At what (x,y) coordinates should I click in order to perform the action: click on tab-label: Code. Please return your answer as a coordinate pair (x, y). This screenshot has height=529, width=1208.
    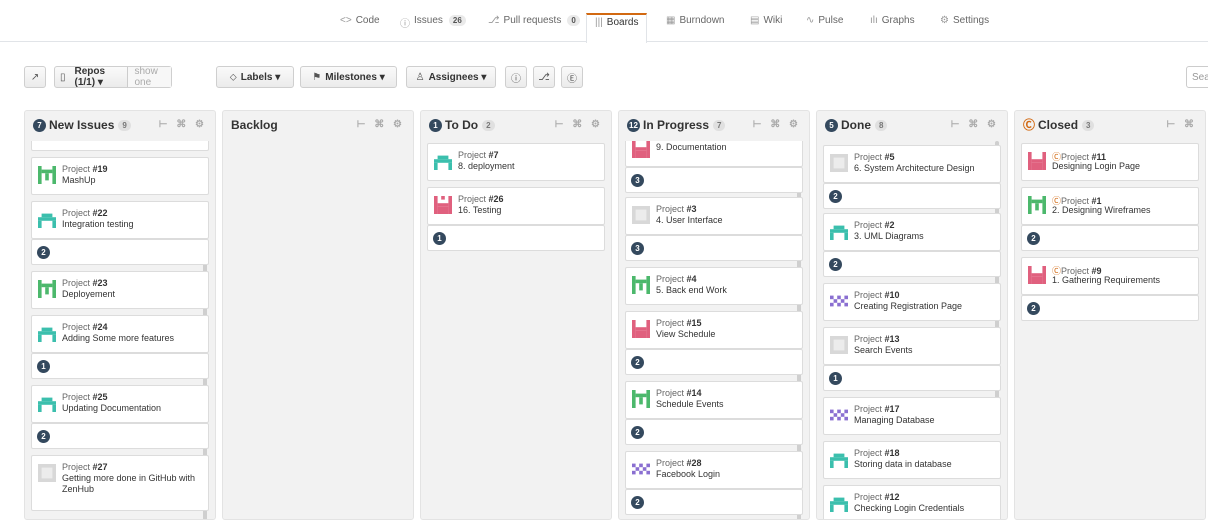
    Looking at the image, I should click on (367, 20).